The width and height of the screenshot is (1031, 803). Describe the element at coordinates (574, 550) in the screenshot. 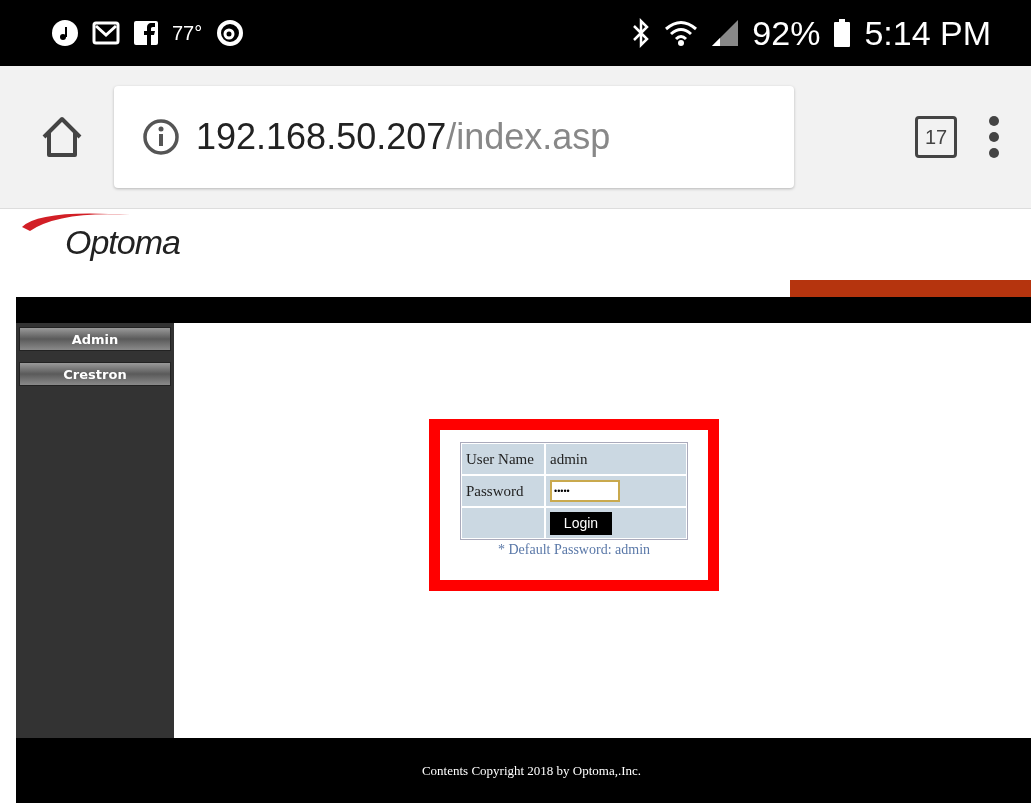

I see `default-password-hint: * Default Password: admin` at that location.